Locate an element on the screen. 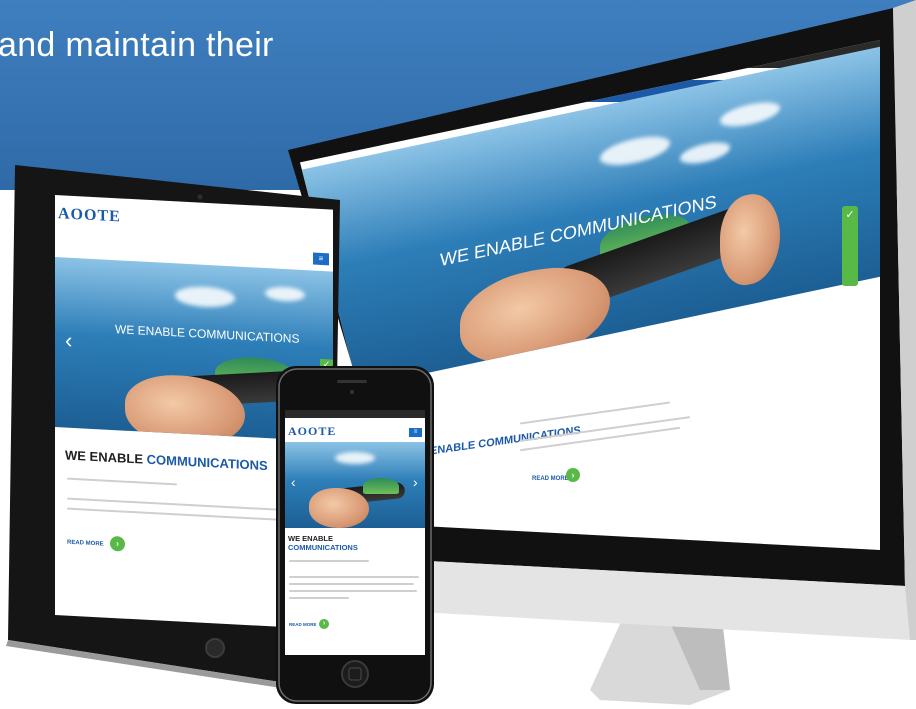 The height and width of the screenshot is (709, 916). phone-speaker is located at coordinates (352, 381).